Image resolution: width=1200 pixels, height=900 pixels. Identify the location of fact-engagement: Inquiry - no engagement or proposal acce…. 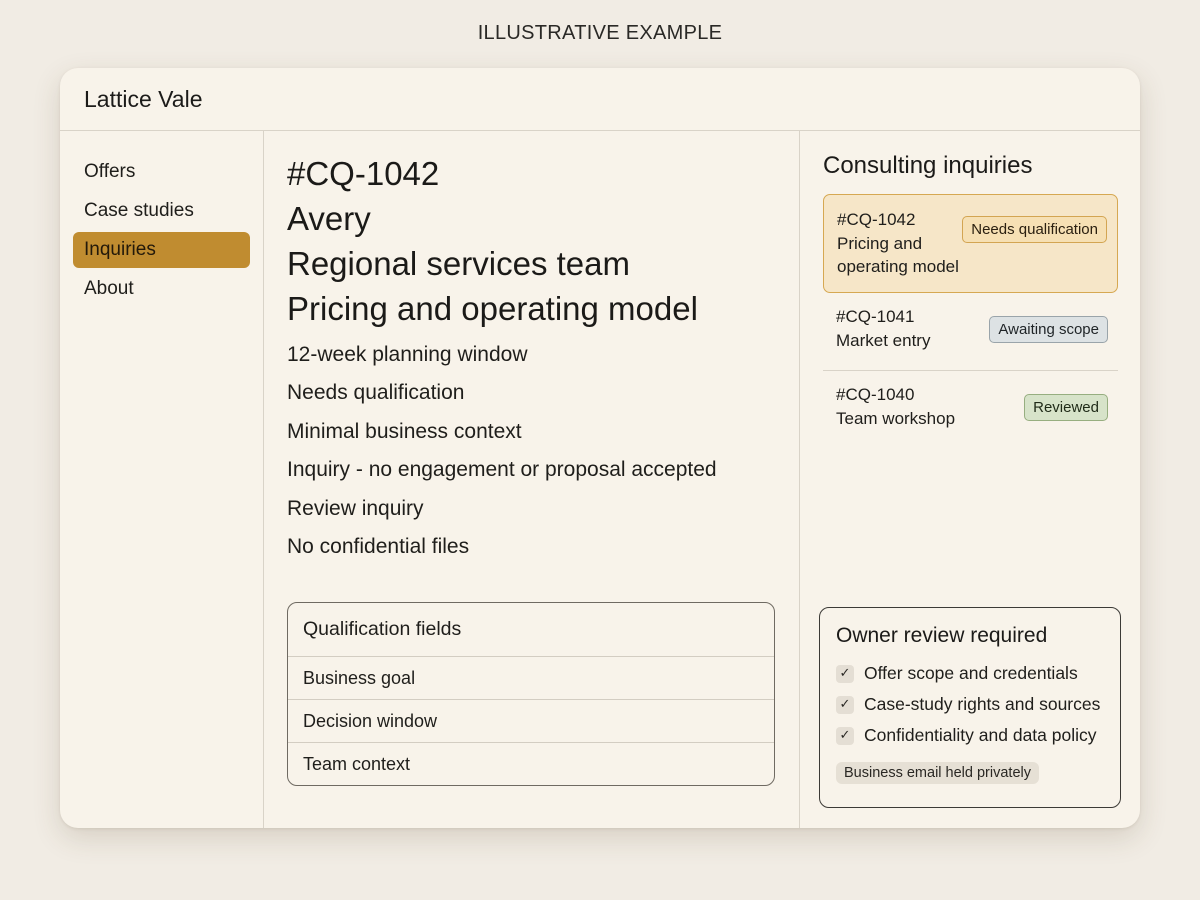
(502, 470).